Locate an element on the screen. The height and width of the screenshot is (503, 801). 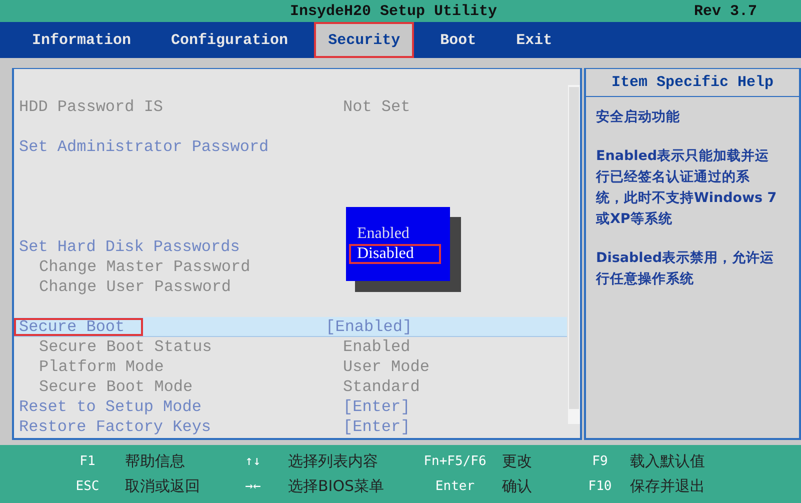
key-label: ESC is located at coordinates (87, 486).